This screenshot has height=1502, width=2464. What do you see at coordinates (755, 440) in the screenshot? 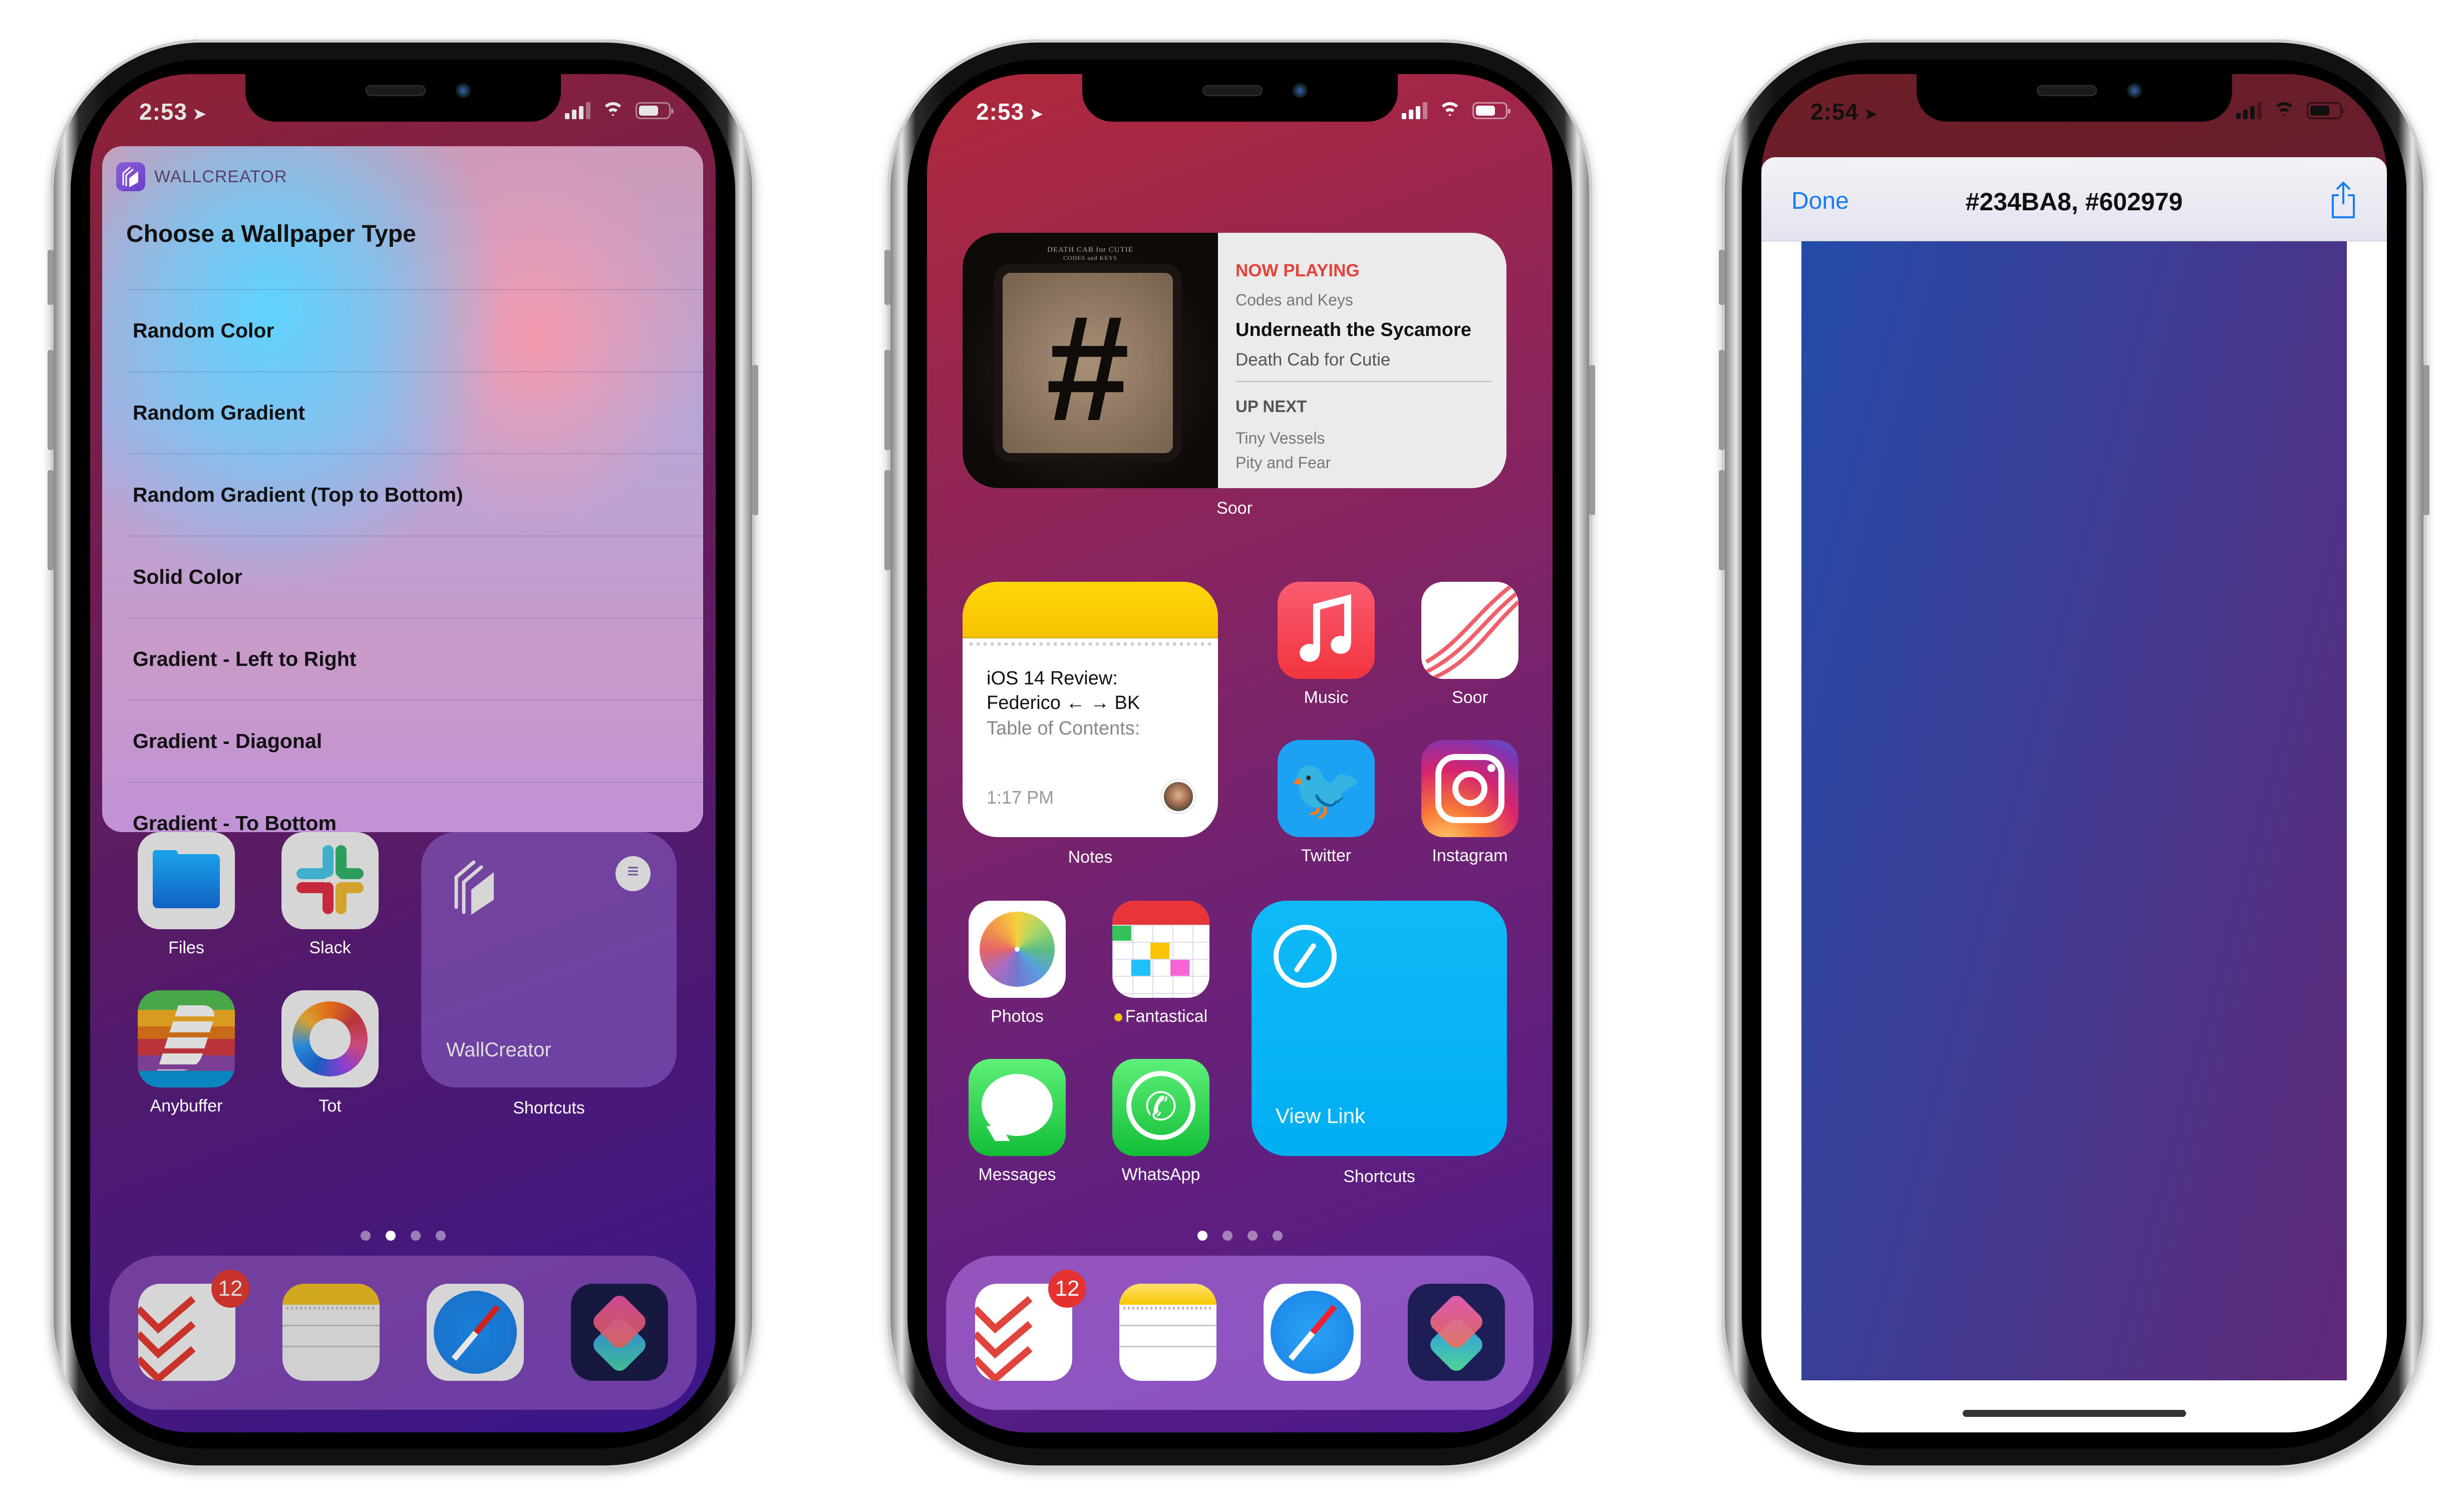
I see `side-button` at bounding box center [755, 440].